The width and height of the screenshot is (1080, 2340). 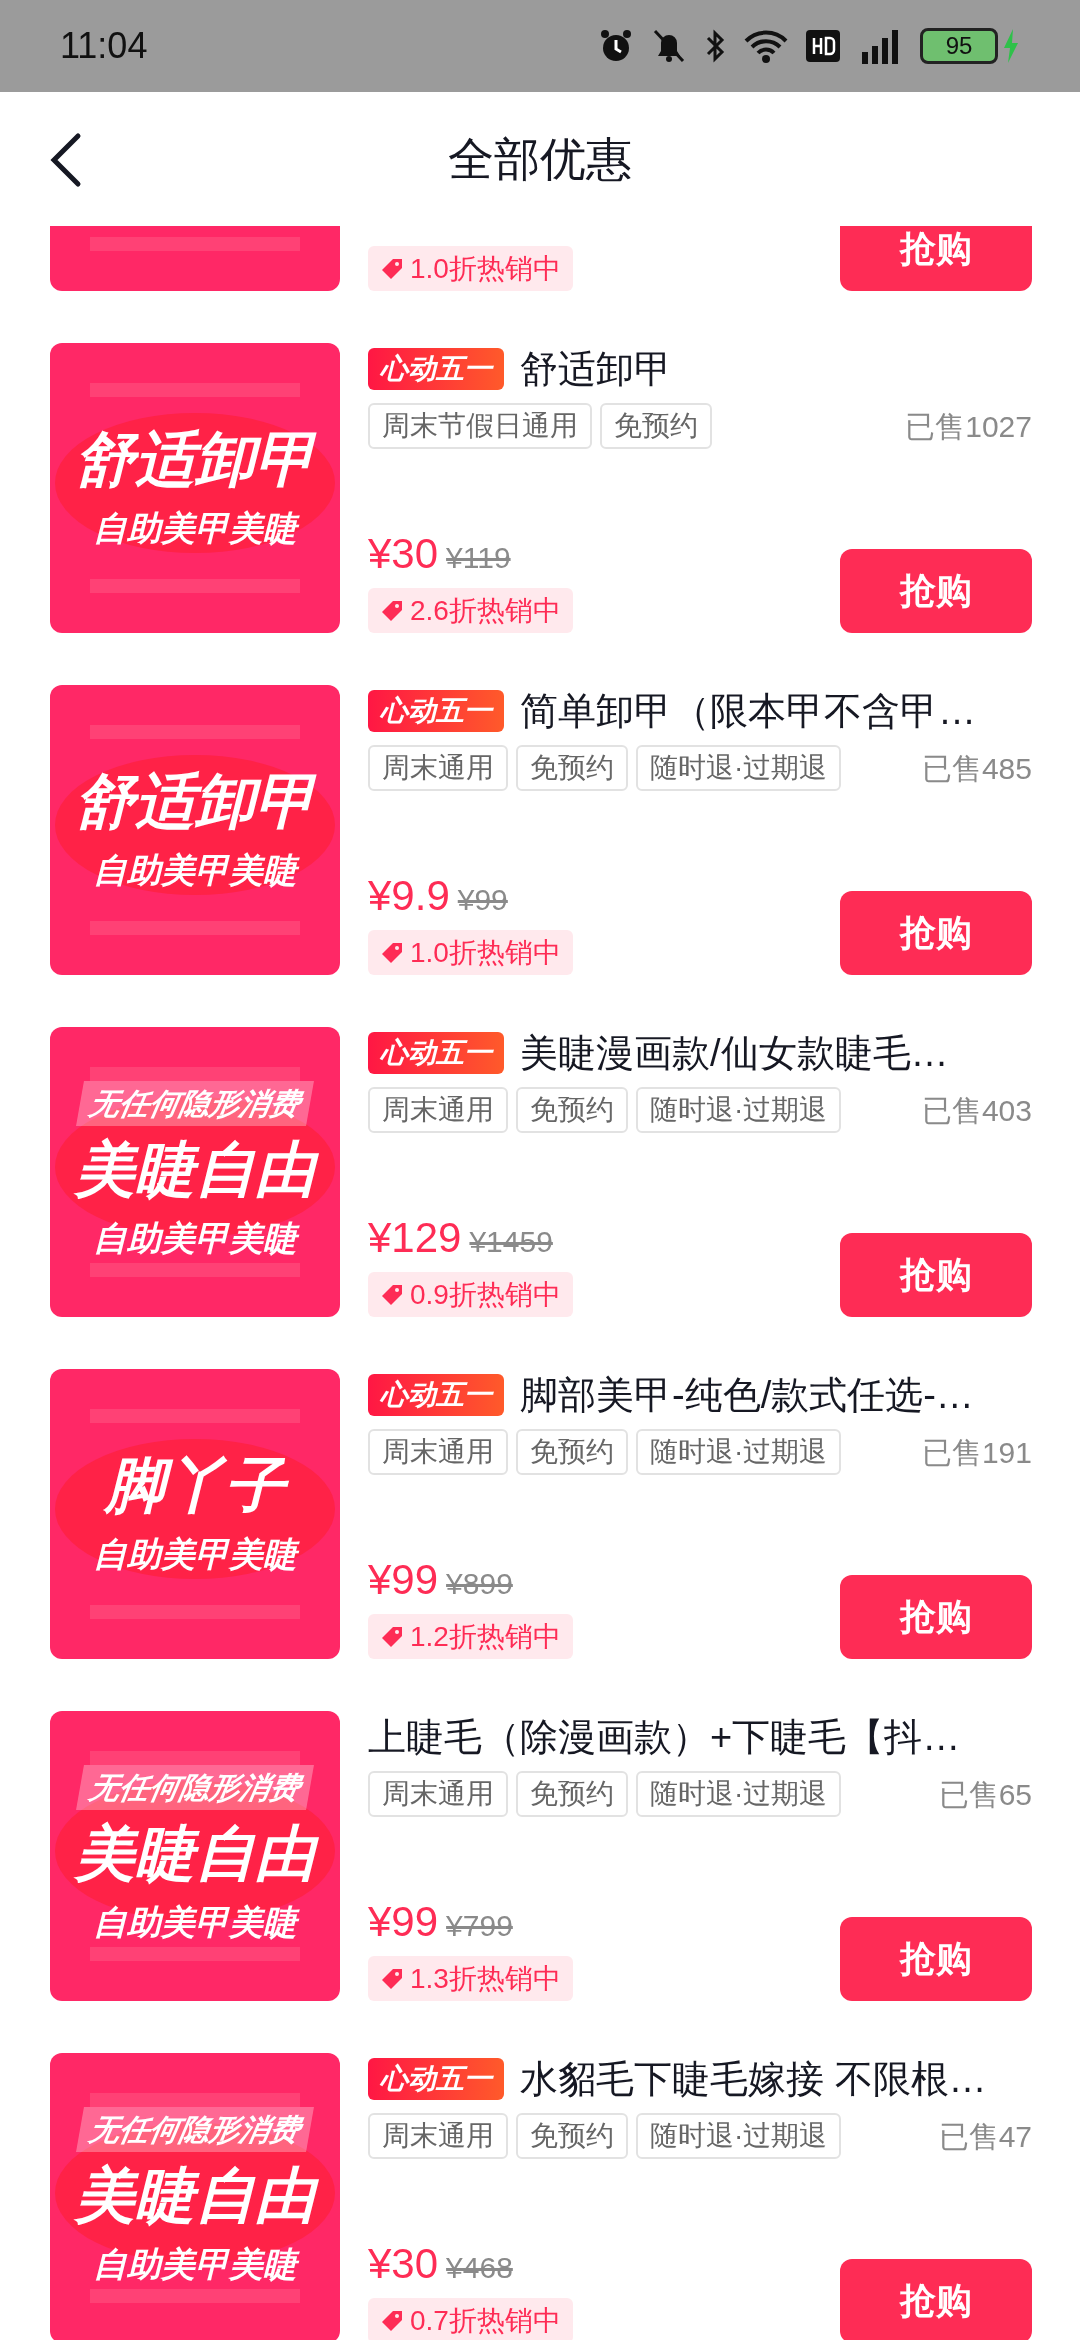 I want to click on discount-text: 1.2折热销中, so click(x=485, y=1637).